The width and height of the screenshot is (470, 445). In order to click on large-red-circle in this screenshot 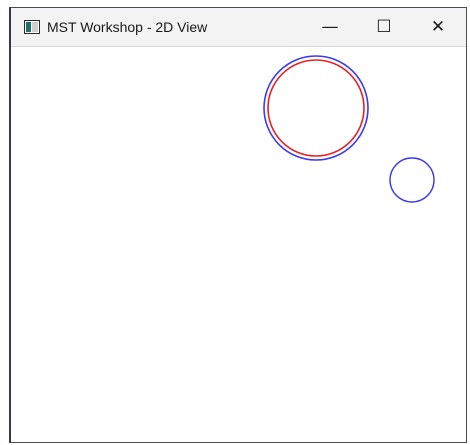, I will do `click(316, 108)`.